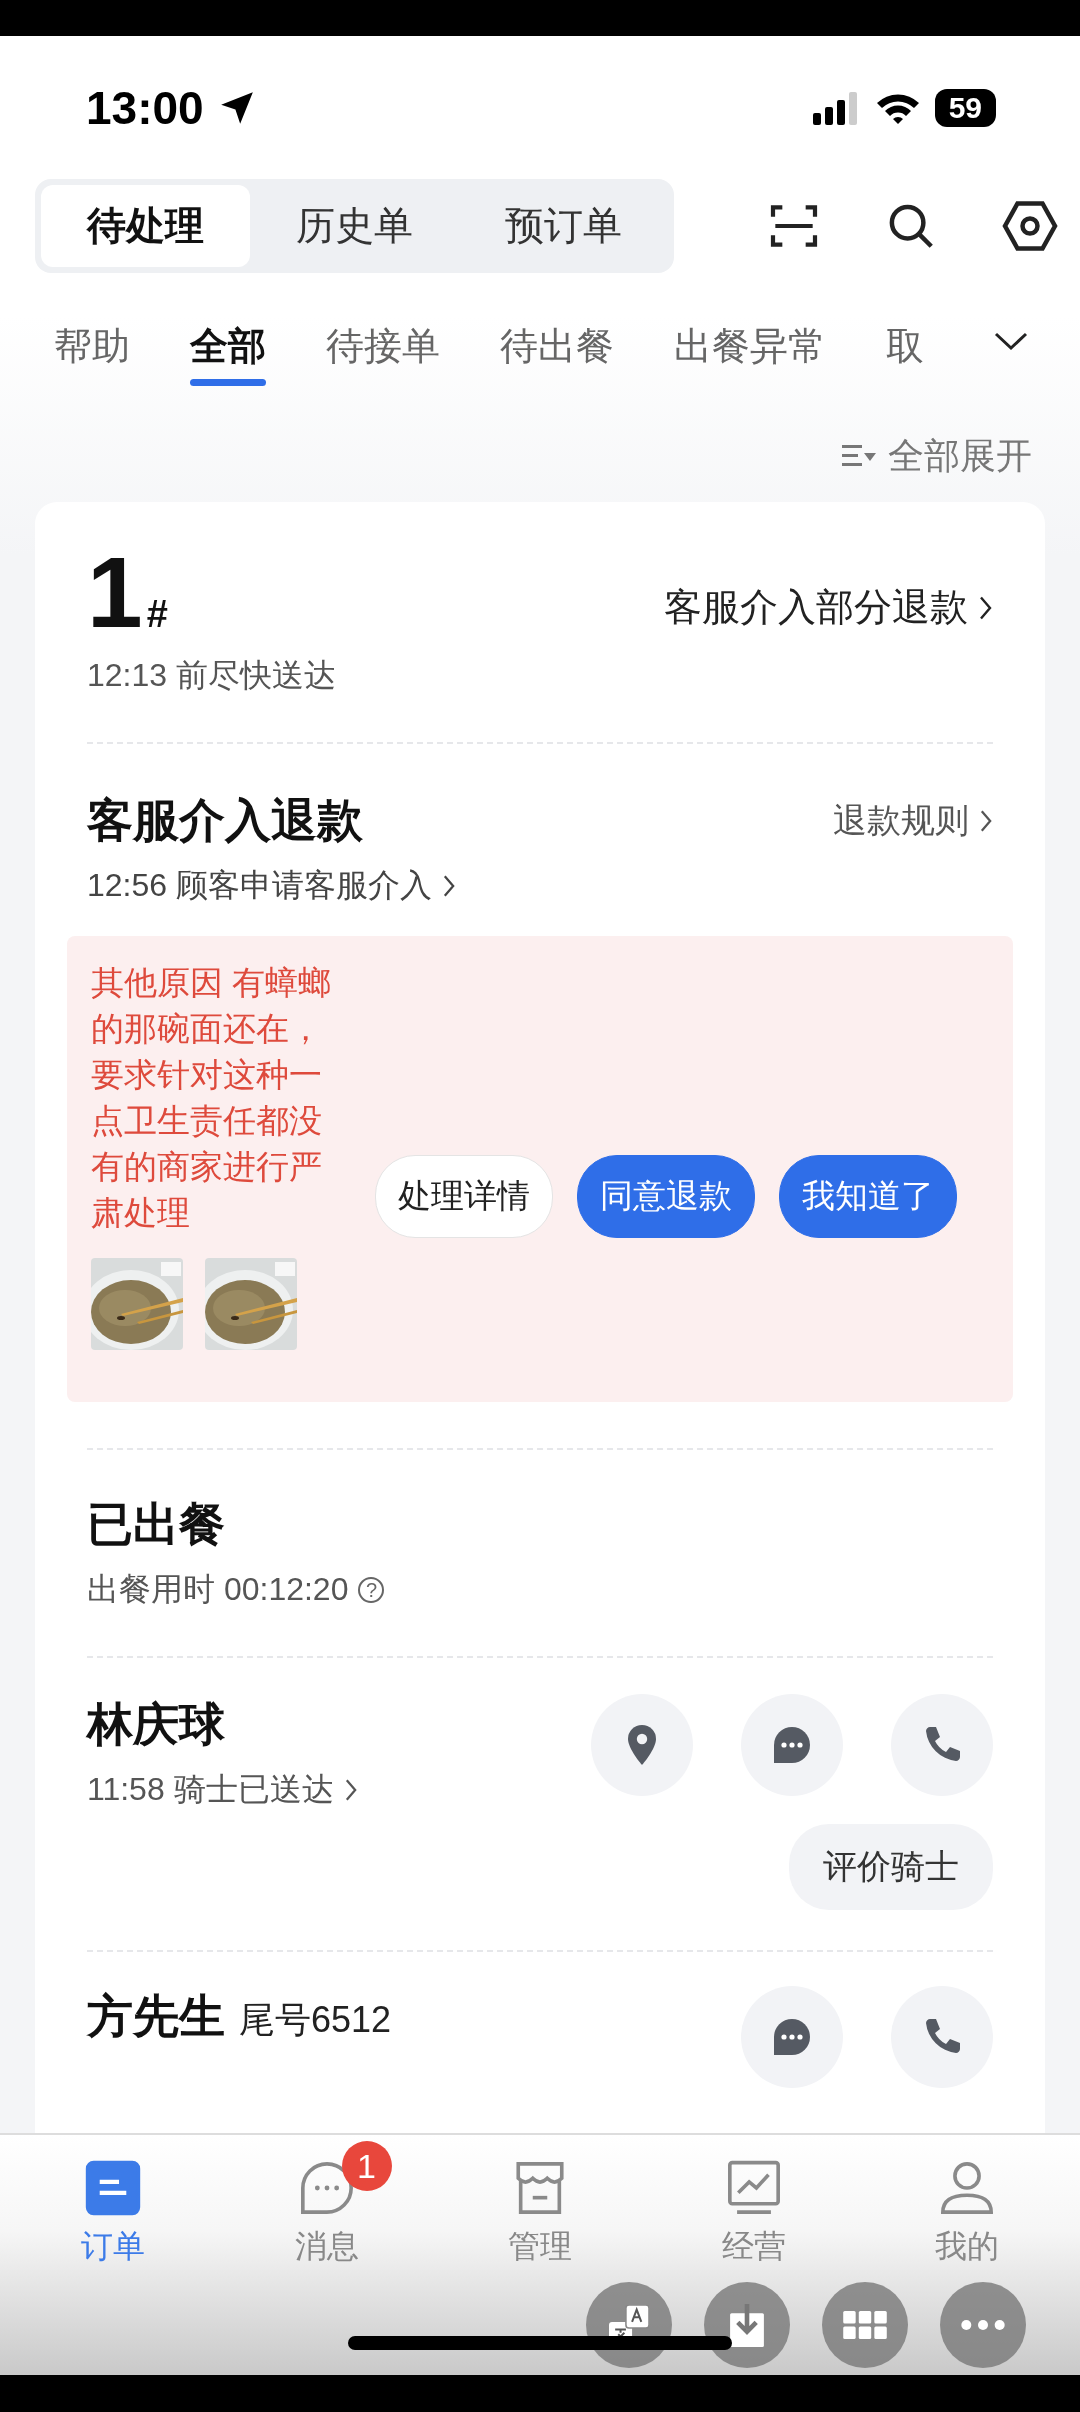 Image resolution: width=1080 pixels, height=2412 pixels. What do you see at coordinates (315, 2020) in the screenshot?
I see `phone-tail: 尾号6512` at bounding box center [315, 2020].